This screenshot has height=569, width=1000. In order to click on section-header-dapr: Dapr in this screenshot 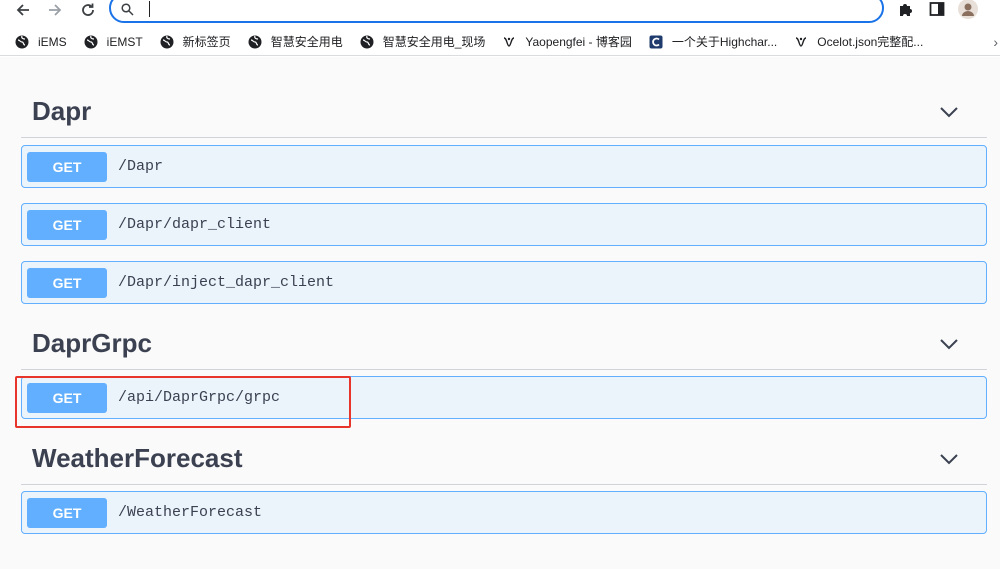, I will do `click(504, 112)`.